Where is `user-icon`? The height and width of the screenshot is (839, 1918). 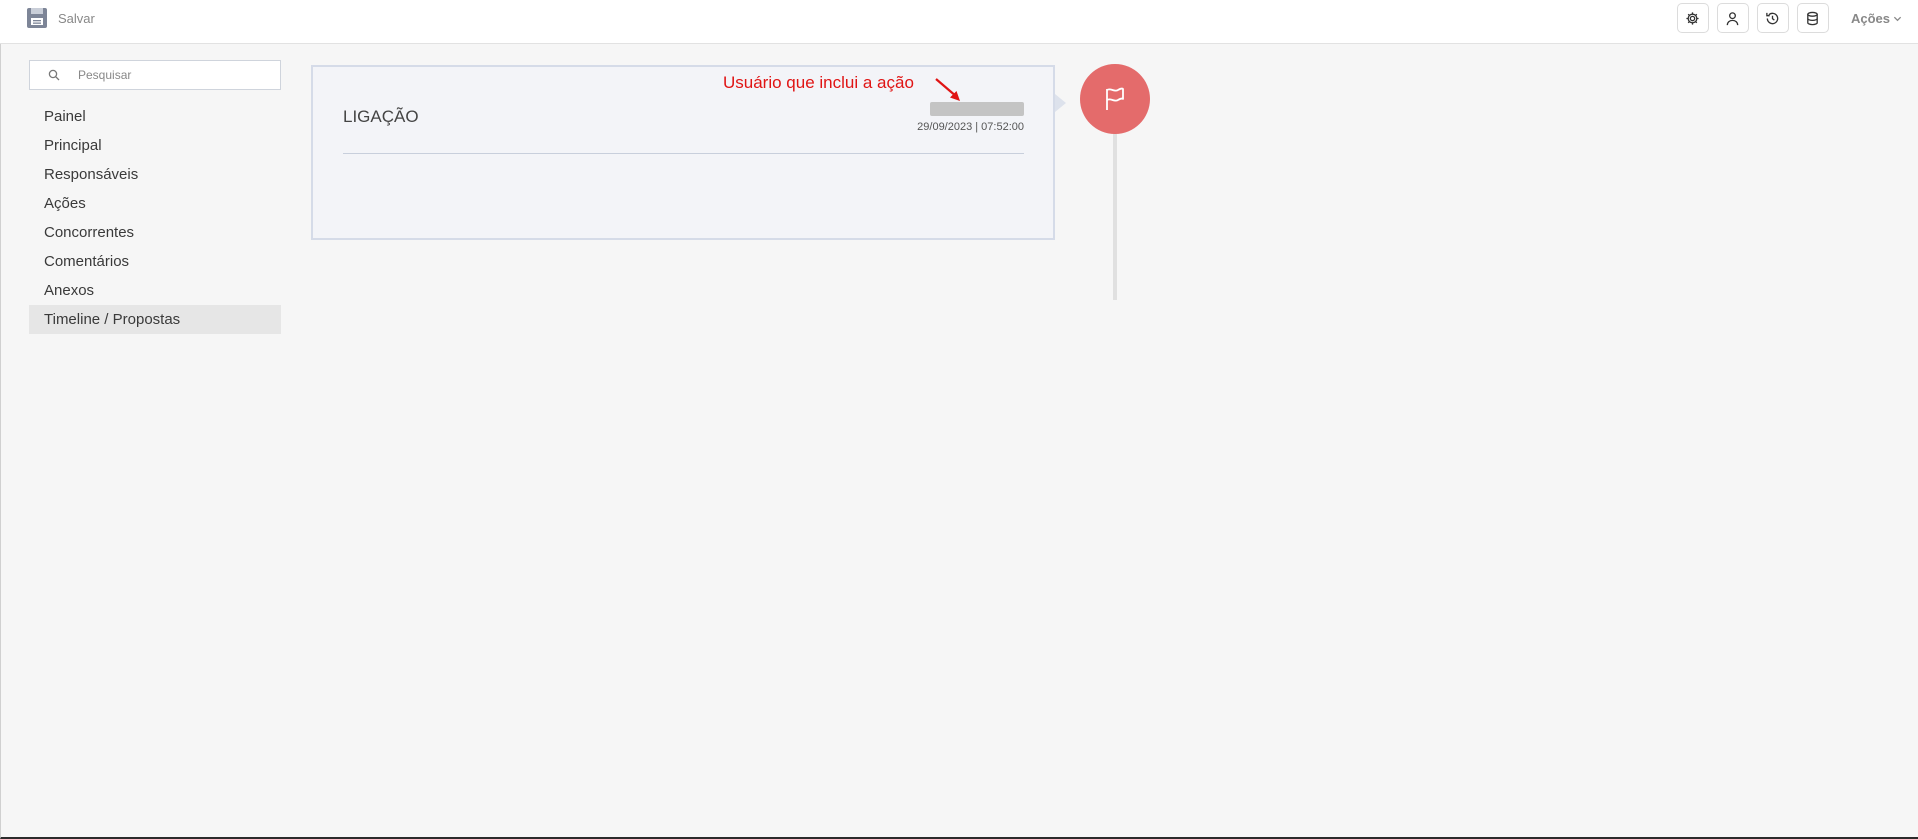
user-icon is located at coordinates (1733, 18).